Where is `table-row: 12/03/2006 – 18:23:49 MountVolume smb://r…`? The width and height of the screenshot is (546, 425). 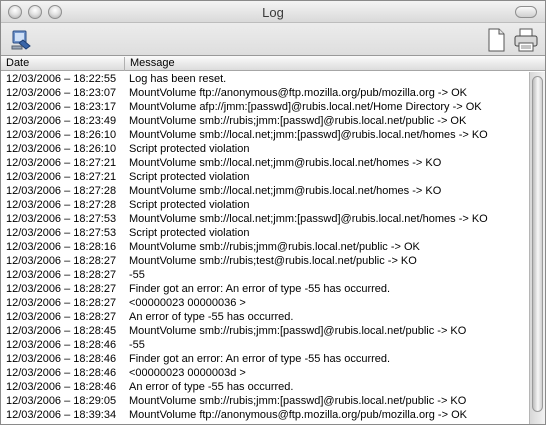 table-row: 12/03/2006 – 18:23:49 MountVolume smb://r… is located at coordinates (264, 121).